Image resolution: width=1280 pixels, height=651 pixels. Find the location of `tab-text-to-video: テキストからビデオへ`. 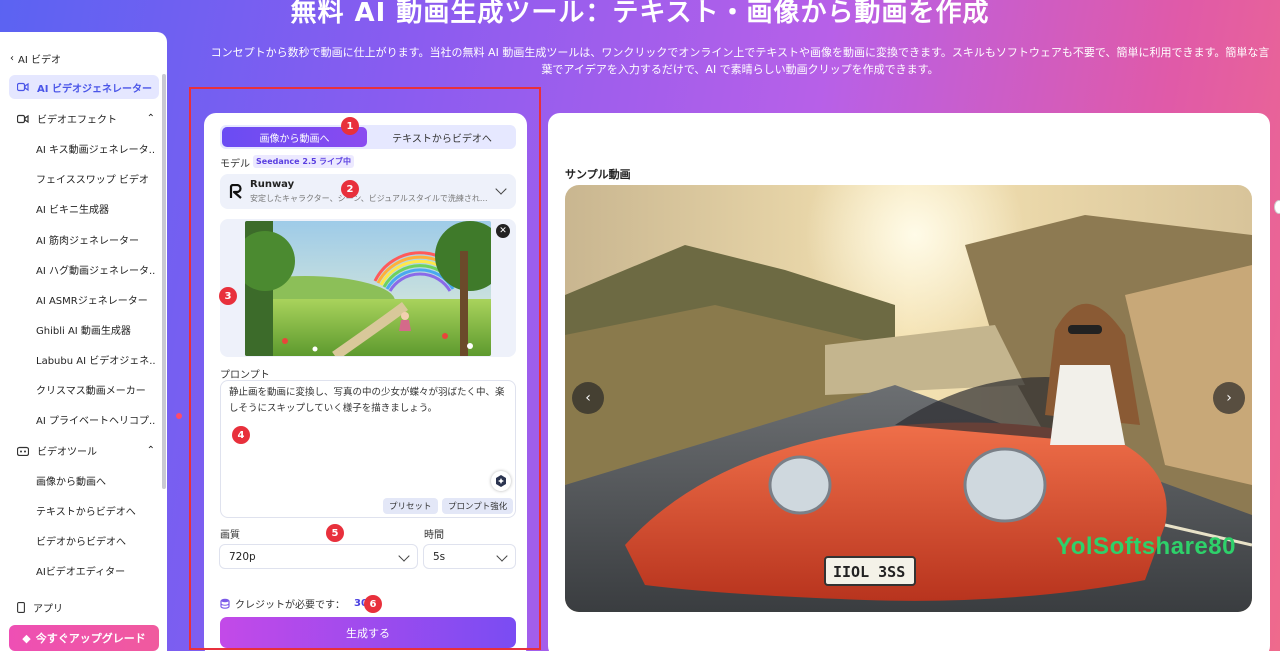

tab-text-to-video: テキストからビデオへ is located at coordinates (442, 137).